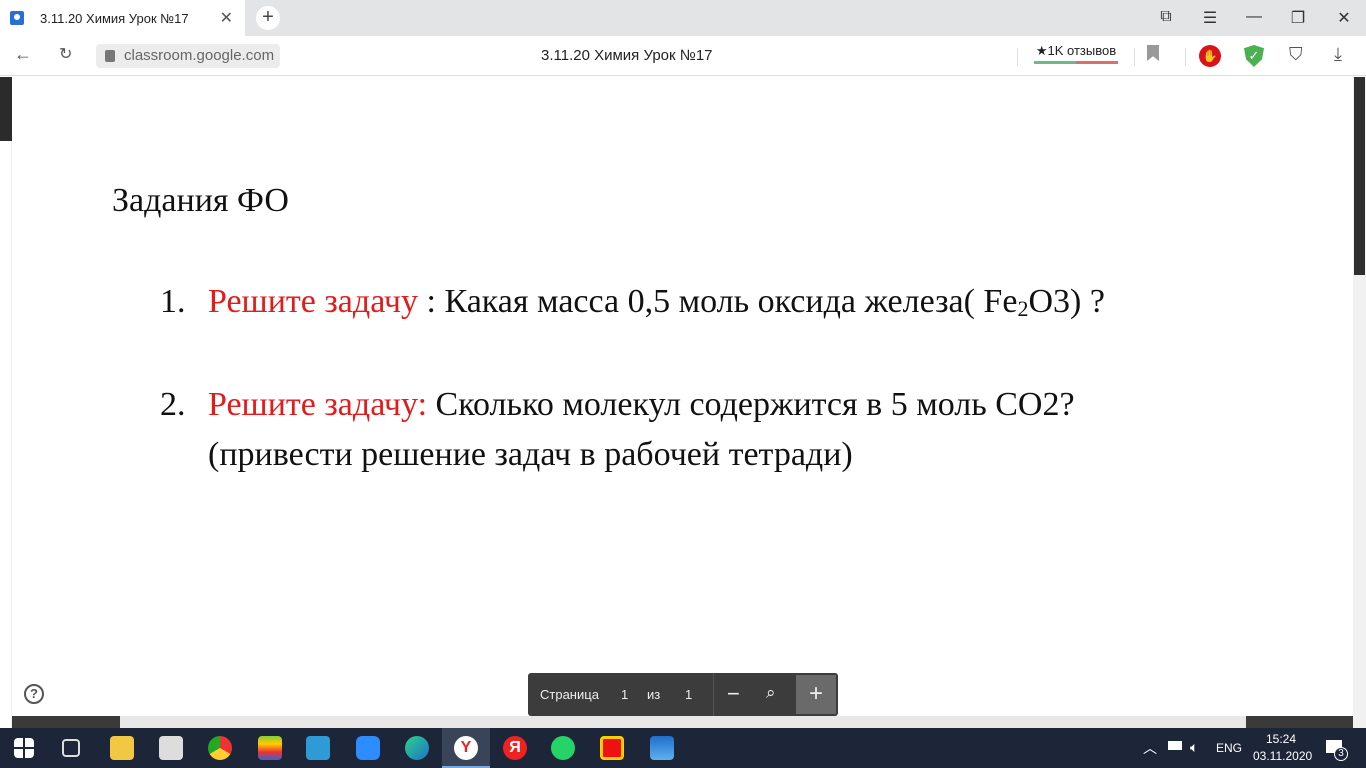 The width and height of the screenshot is (1366, 768). Describe the element at coordinates (1150, 748) in the screenshot. I see `tray-expand-icon: ︿` at that location.